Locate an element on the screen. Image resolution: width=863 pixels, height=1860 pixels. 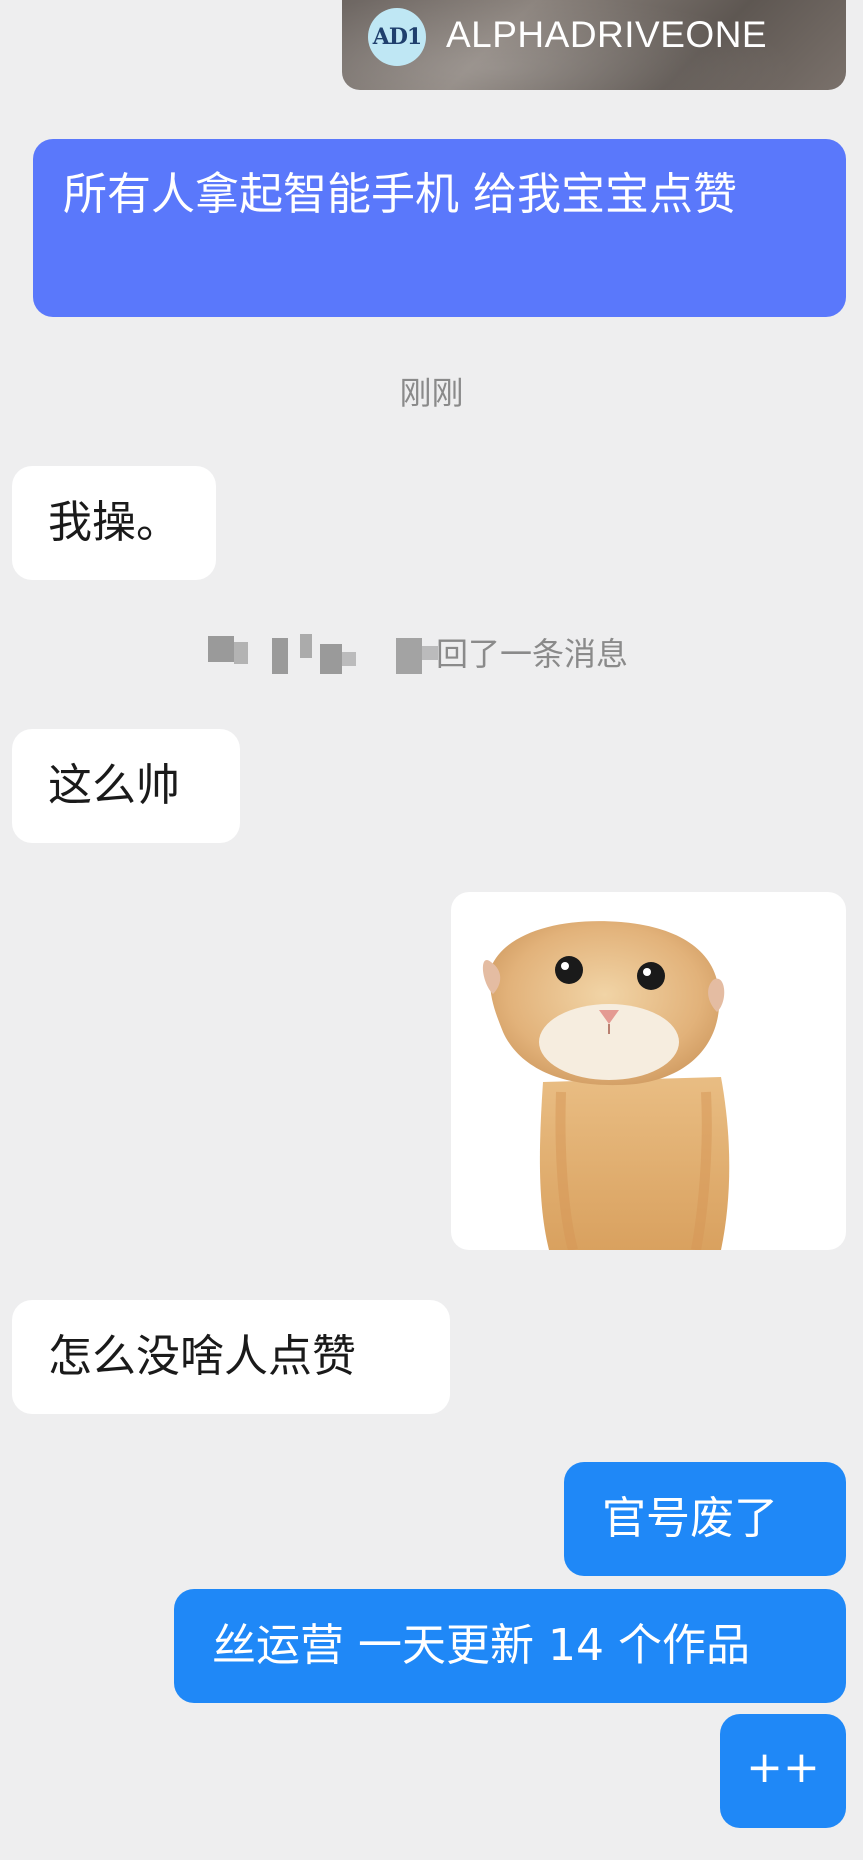
message-bubble-incoming: 怎么没啥人点赞 is located at coordinates (231, 1357).